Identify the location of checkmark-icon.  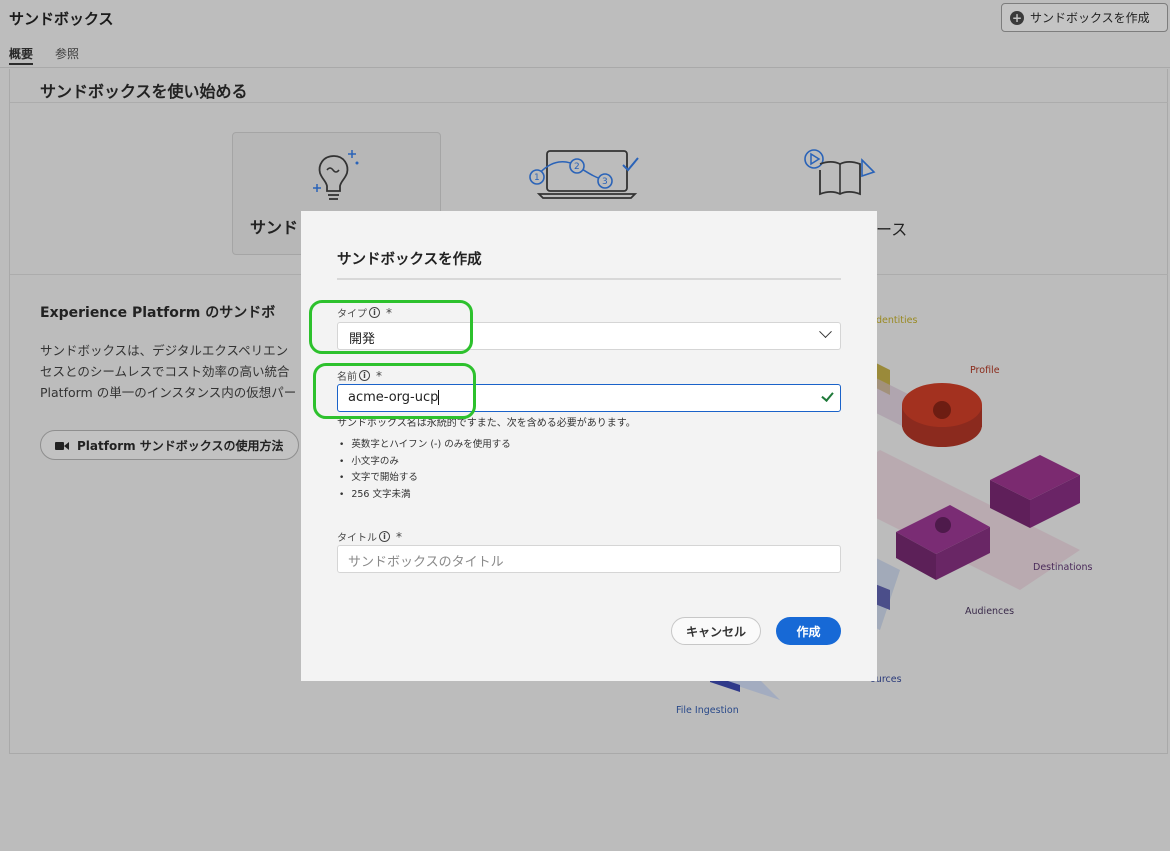
(827, 395).